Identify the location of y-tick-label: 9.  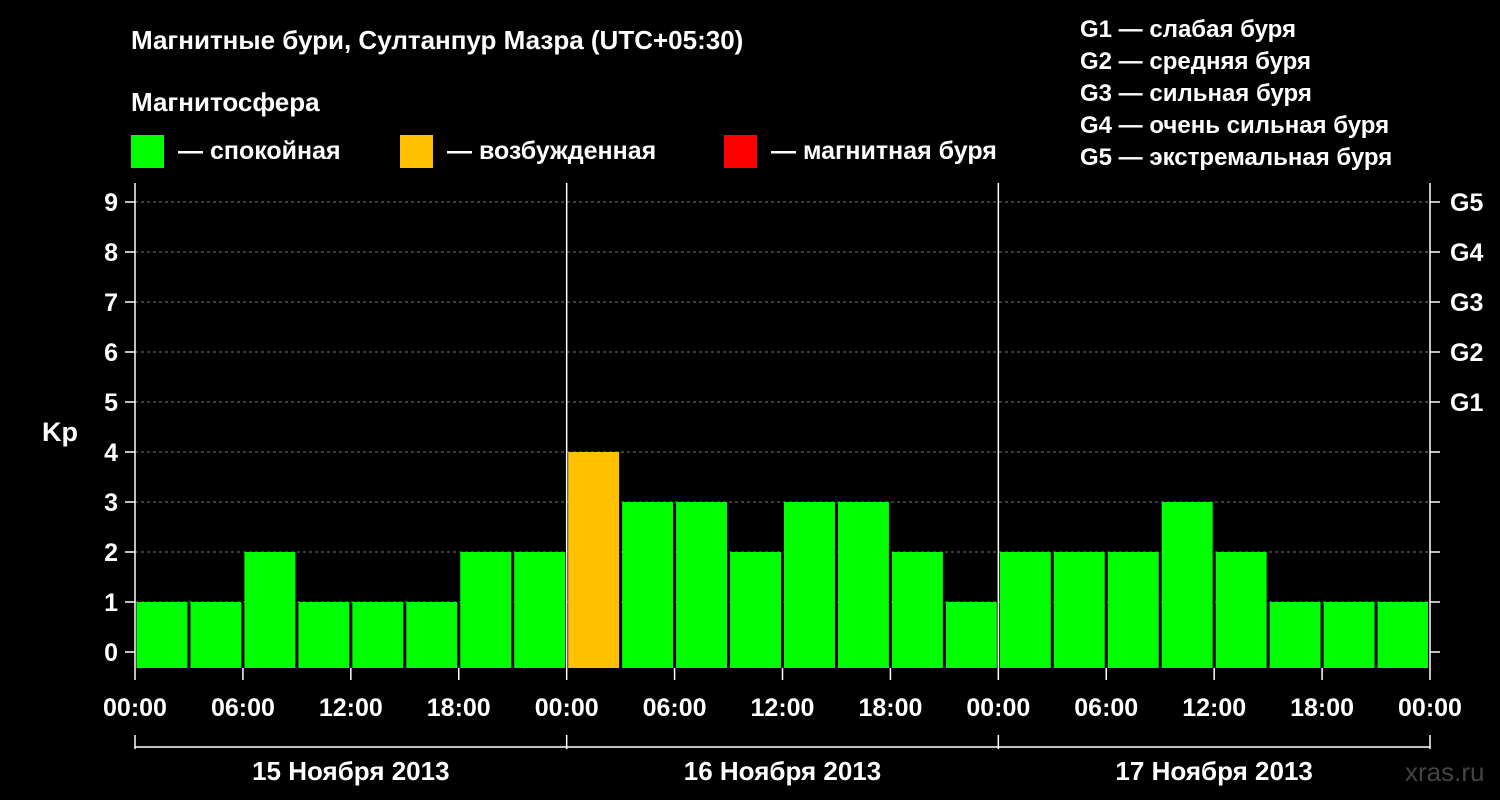
(111, 203).